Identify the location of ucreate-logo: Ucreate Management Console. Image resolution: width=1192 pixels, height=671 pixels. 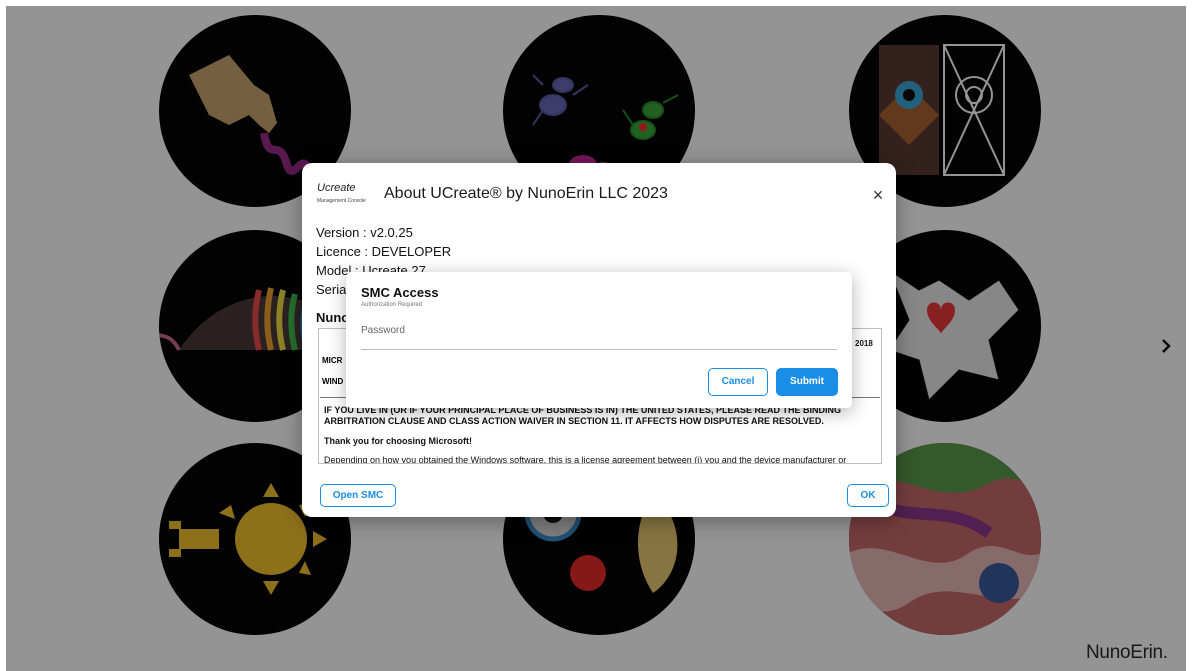
(346, 196).